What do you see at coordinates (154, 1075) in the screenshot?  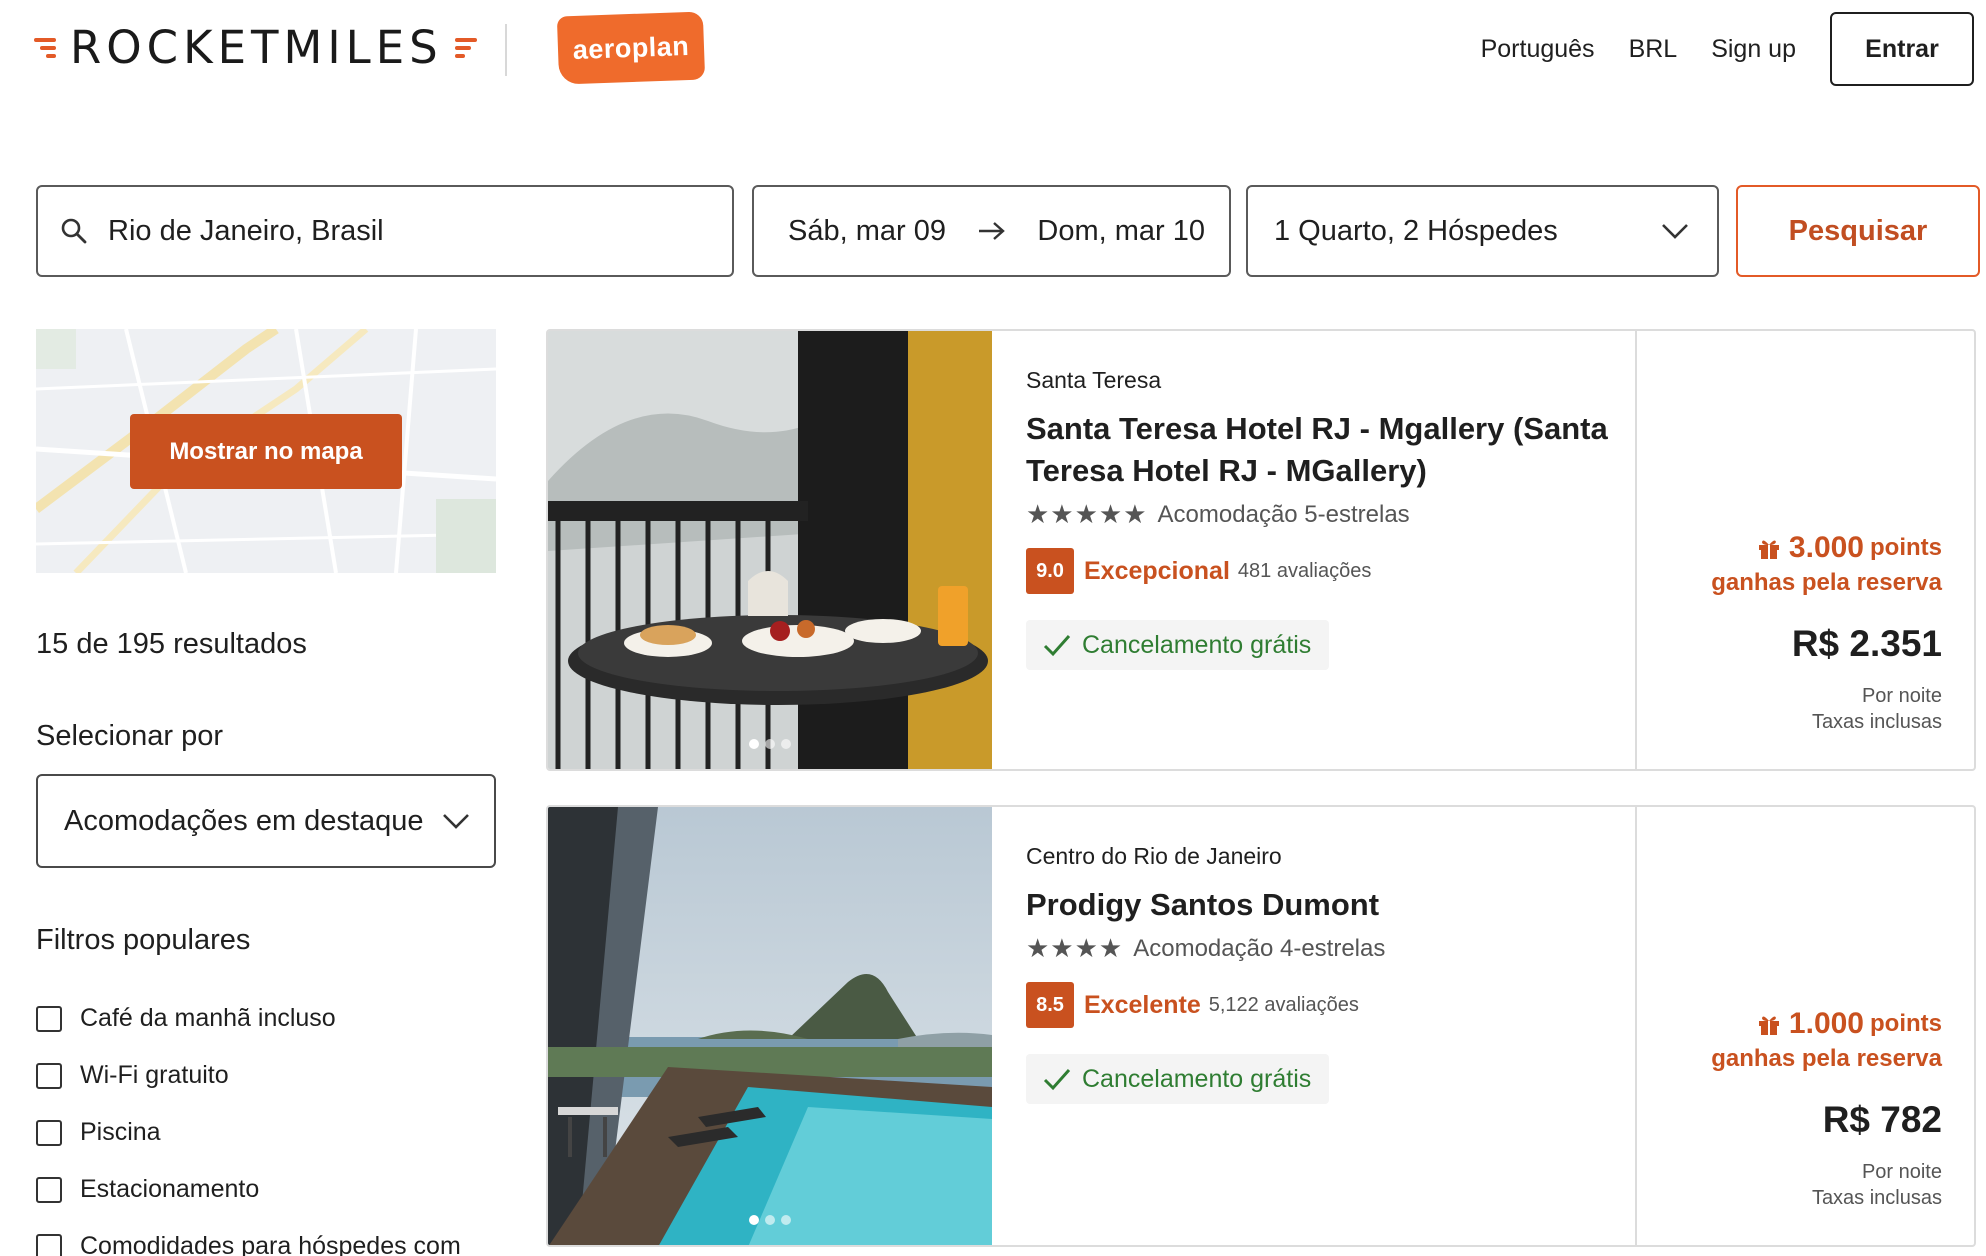 I see `filter-label: Wi-Fi gratuito` at bounding box center [154, 1075].